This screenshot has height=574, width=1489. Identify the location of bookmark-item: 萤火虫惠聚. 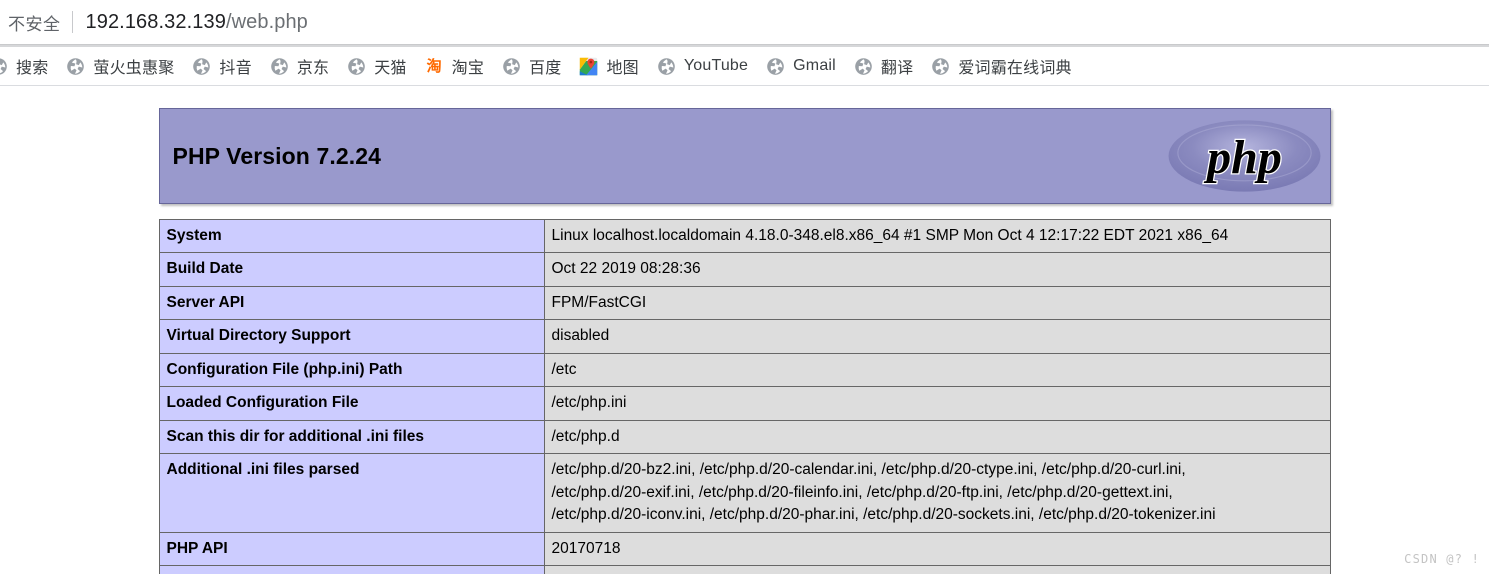
(120, 66).